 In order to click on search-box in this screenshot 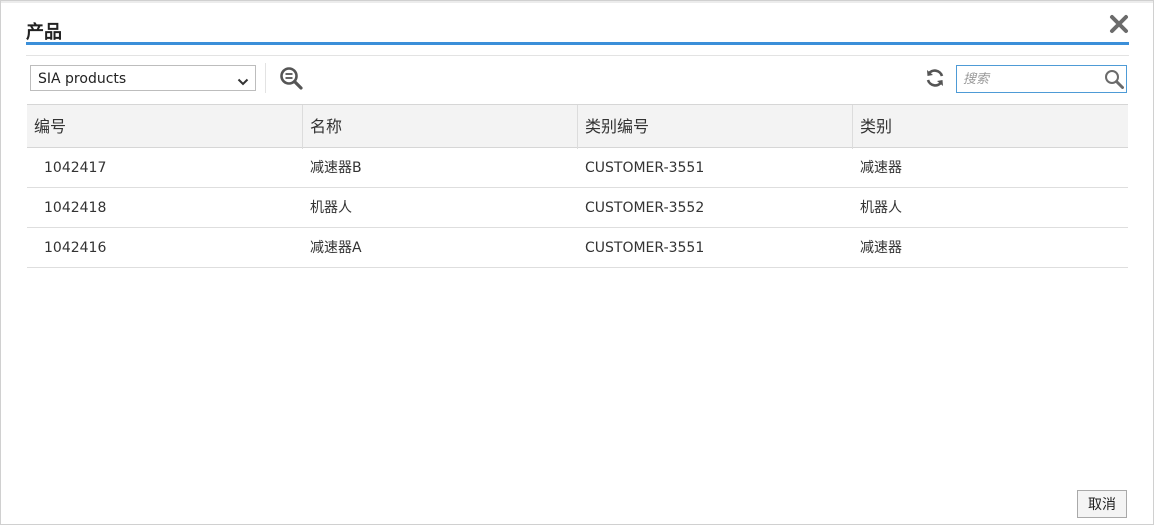, I will do `click(1041, 79)`.